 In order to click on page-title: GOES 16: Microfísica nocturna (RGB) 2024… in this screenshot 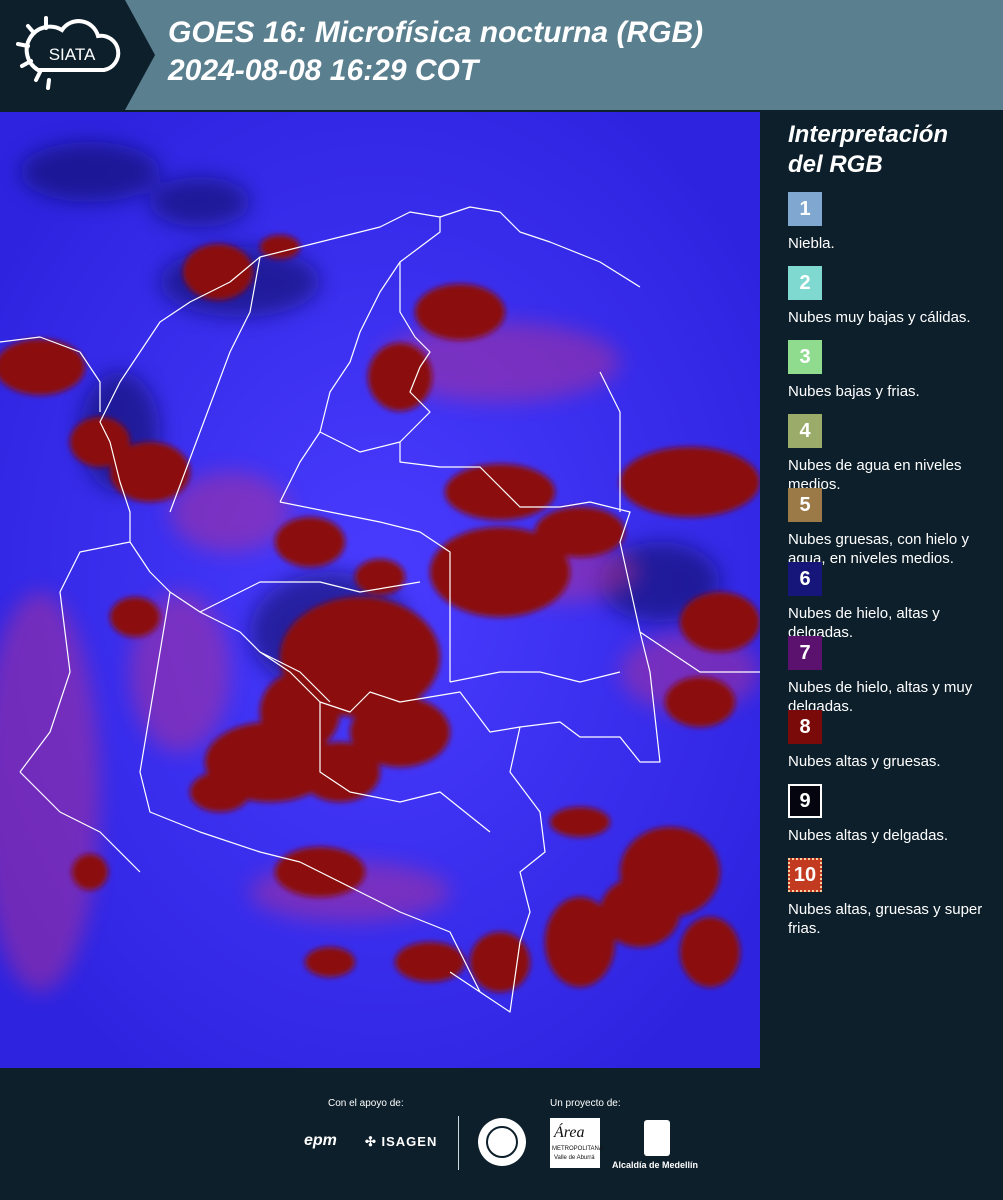, I will do `click(435, 52)`.